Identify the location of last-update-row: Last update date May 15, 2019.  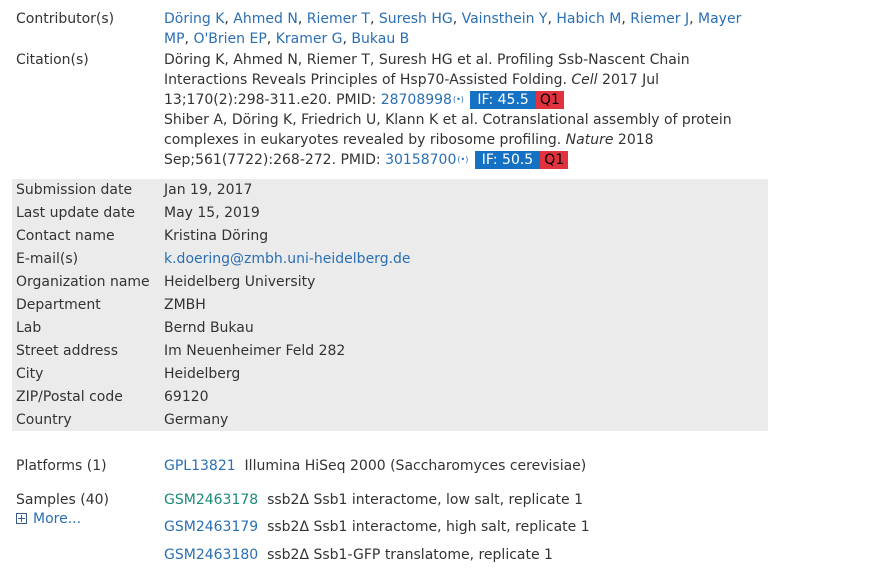
(384, 213).